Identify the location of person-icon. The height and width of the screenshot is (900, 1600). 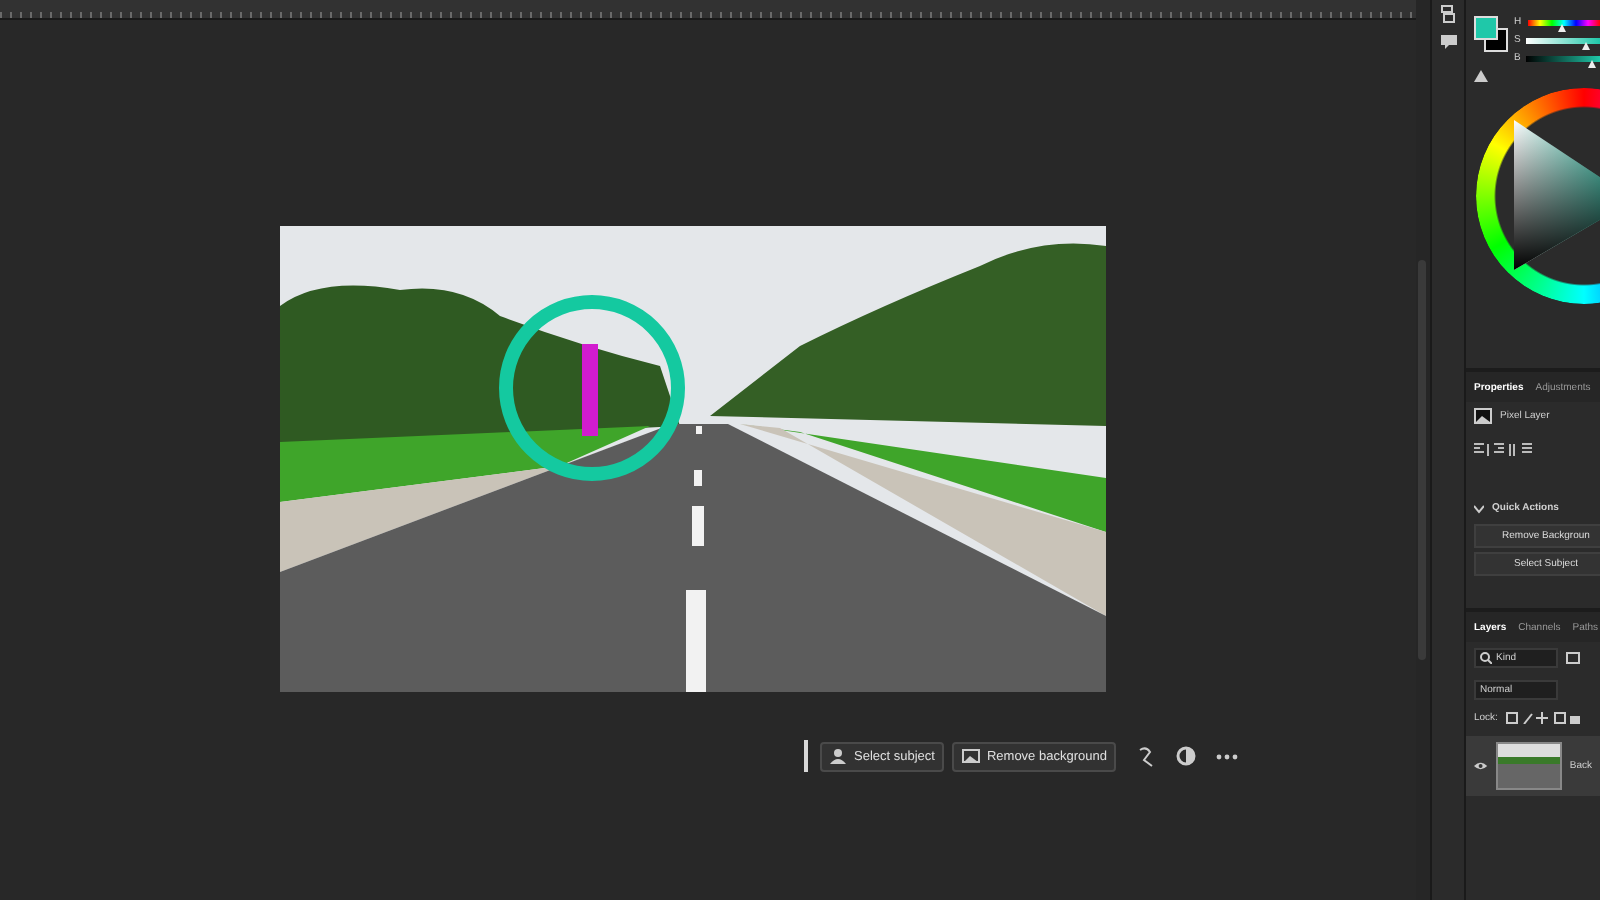
(839, 756).